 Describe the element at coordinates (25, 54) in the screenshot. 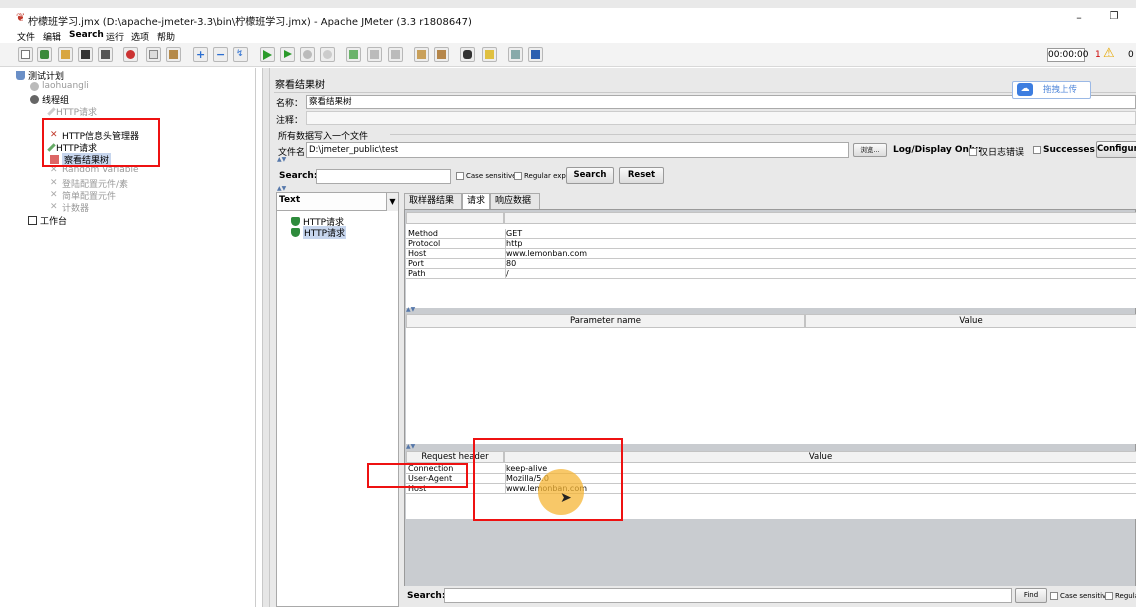

I see `new-icon` at that location.